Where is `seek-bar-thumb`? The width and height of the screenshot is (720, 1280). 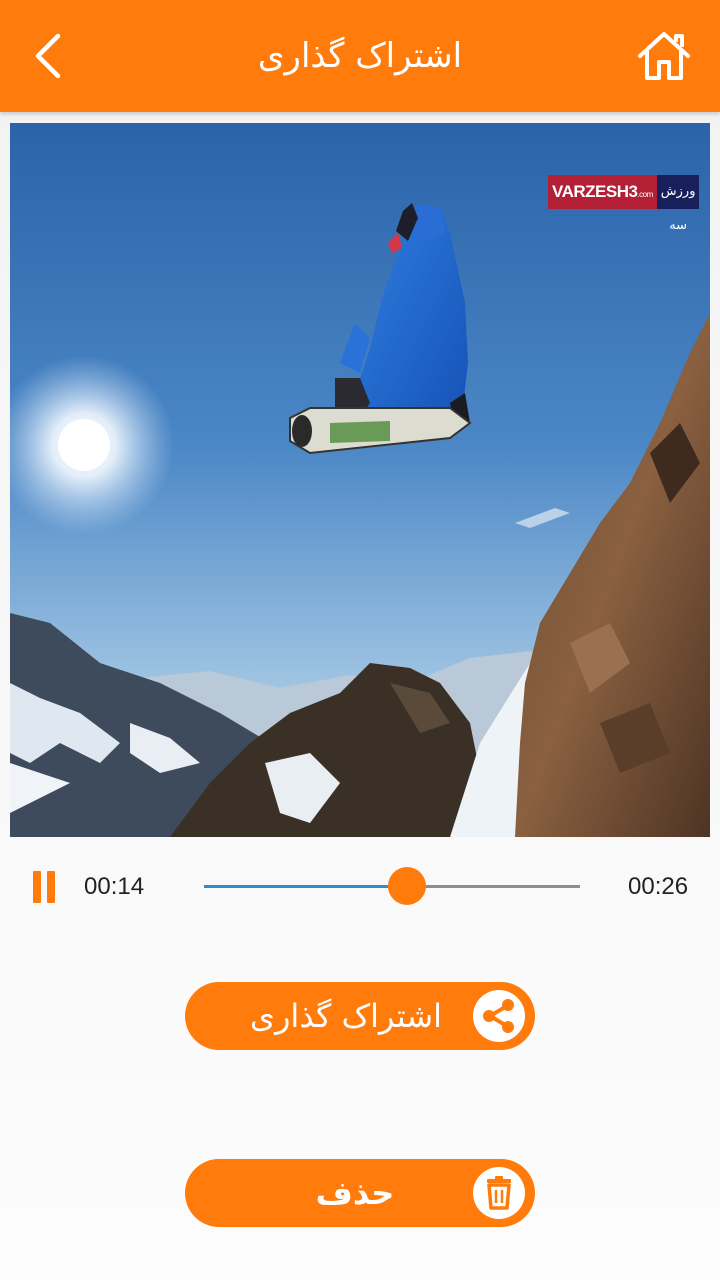
seek-bar-thumb is located at coordinates (407, 886).